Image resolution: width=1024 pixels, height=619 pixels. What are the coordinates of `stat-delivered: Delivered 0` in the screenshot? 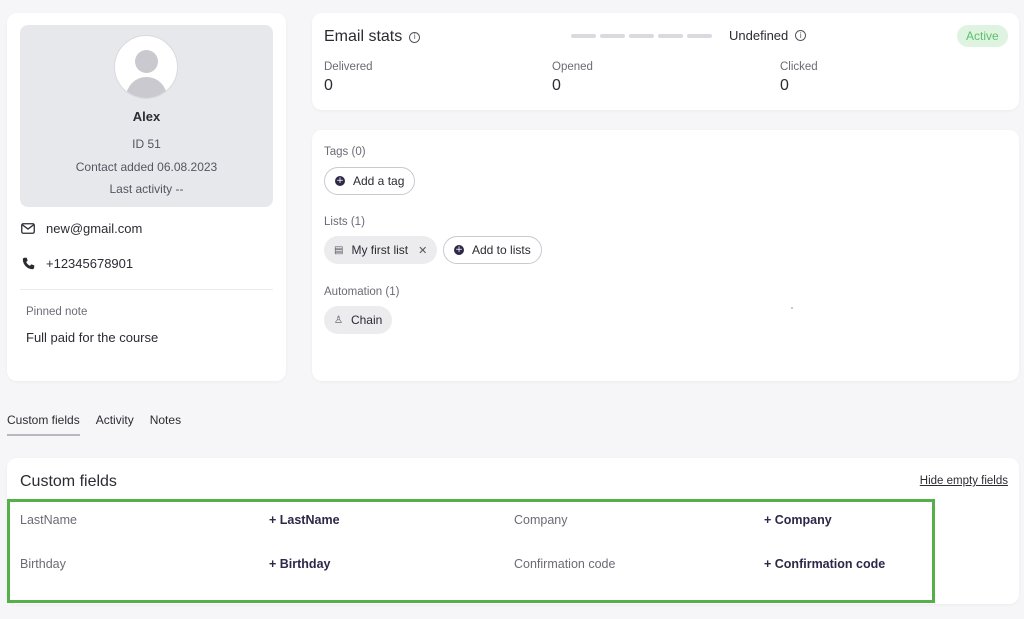 It's located at (348, 78).